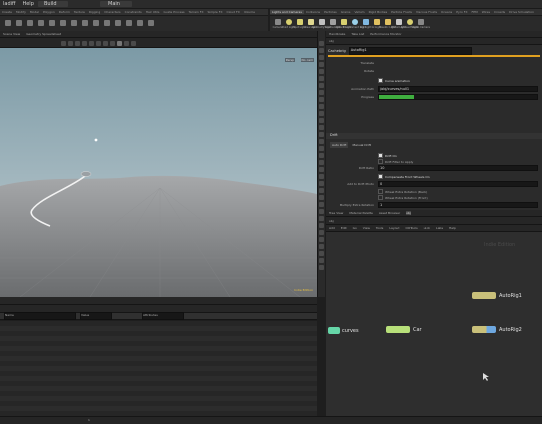  I want to click on shelf-tab: Collisions, so click(313, 12).